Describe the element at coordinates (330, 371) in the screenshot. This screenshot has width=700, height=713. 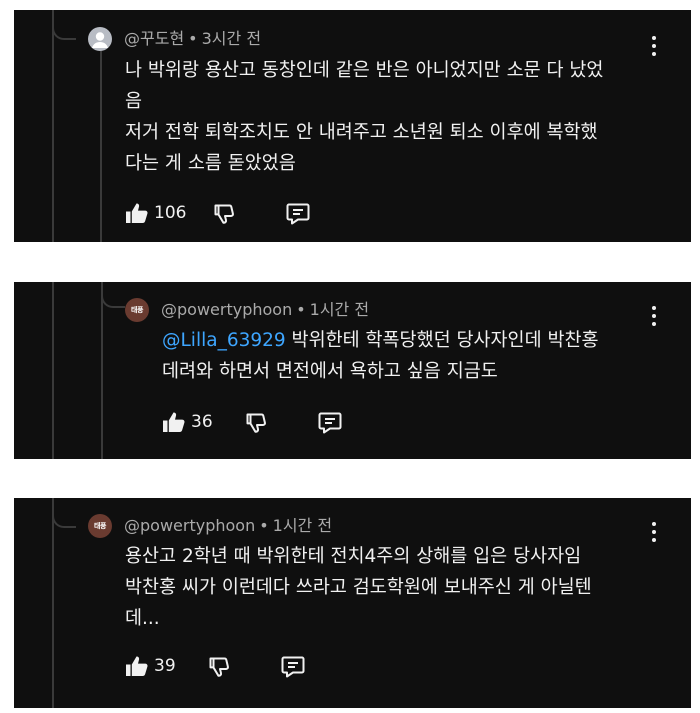
I see `comment-line: 데려와 하면서 면전에서 욕하고 싶음 지금도` at that location.